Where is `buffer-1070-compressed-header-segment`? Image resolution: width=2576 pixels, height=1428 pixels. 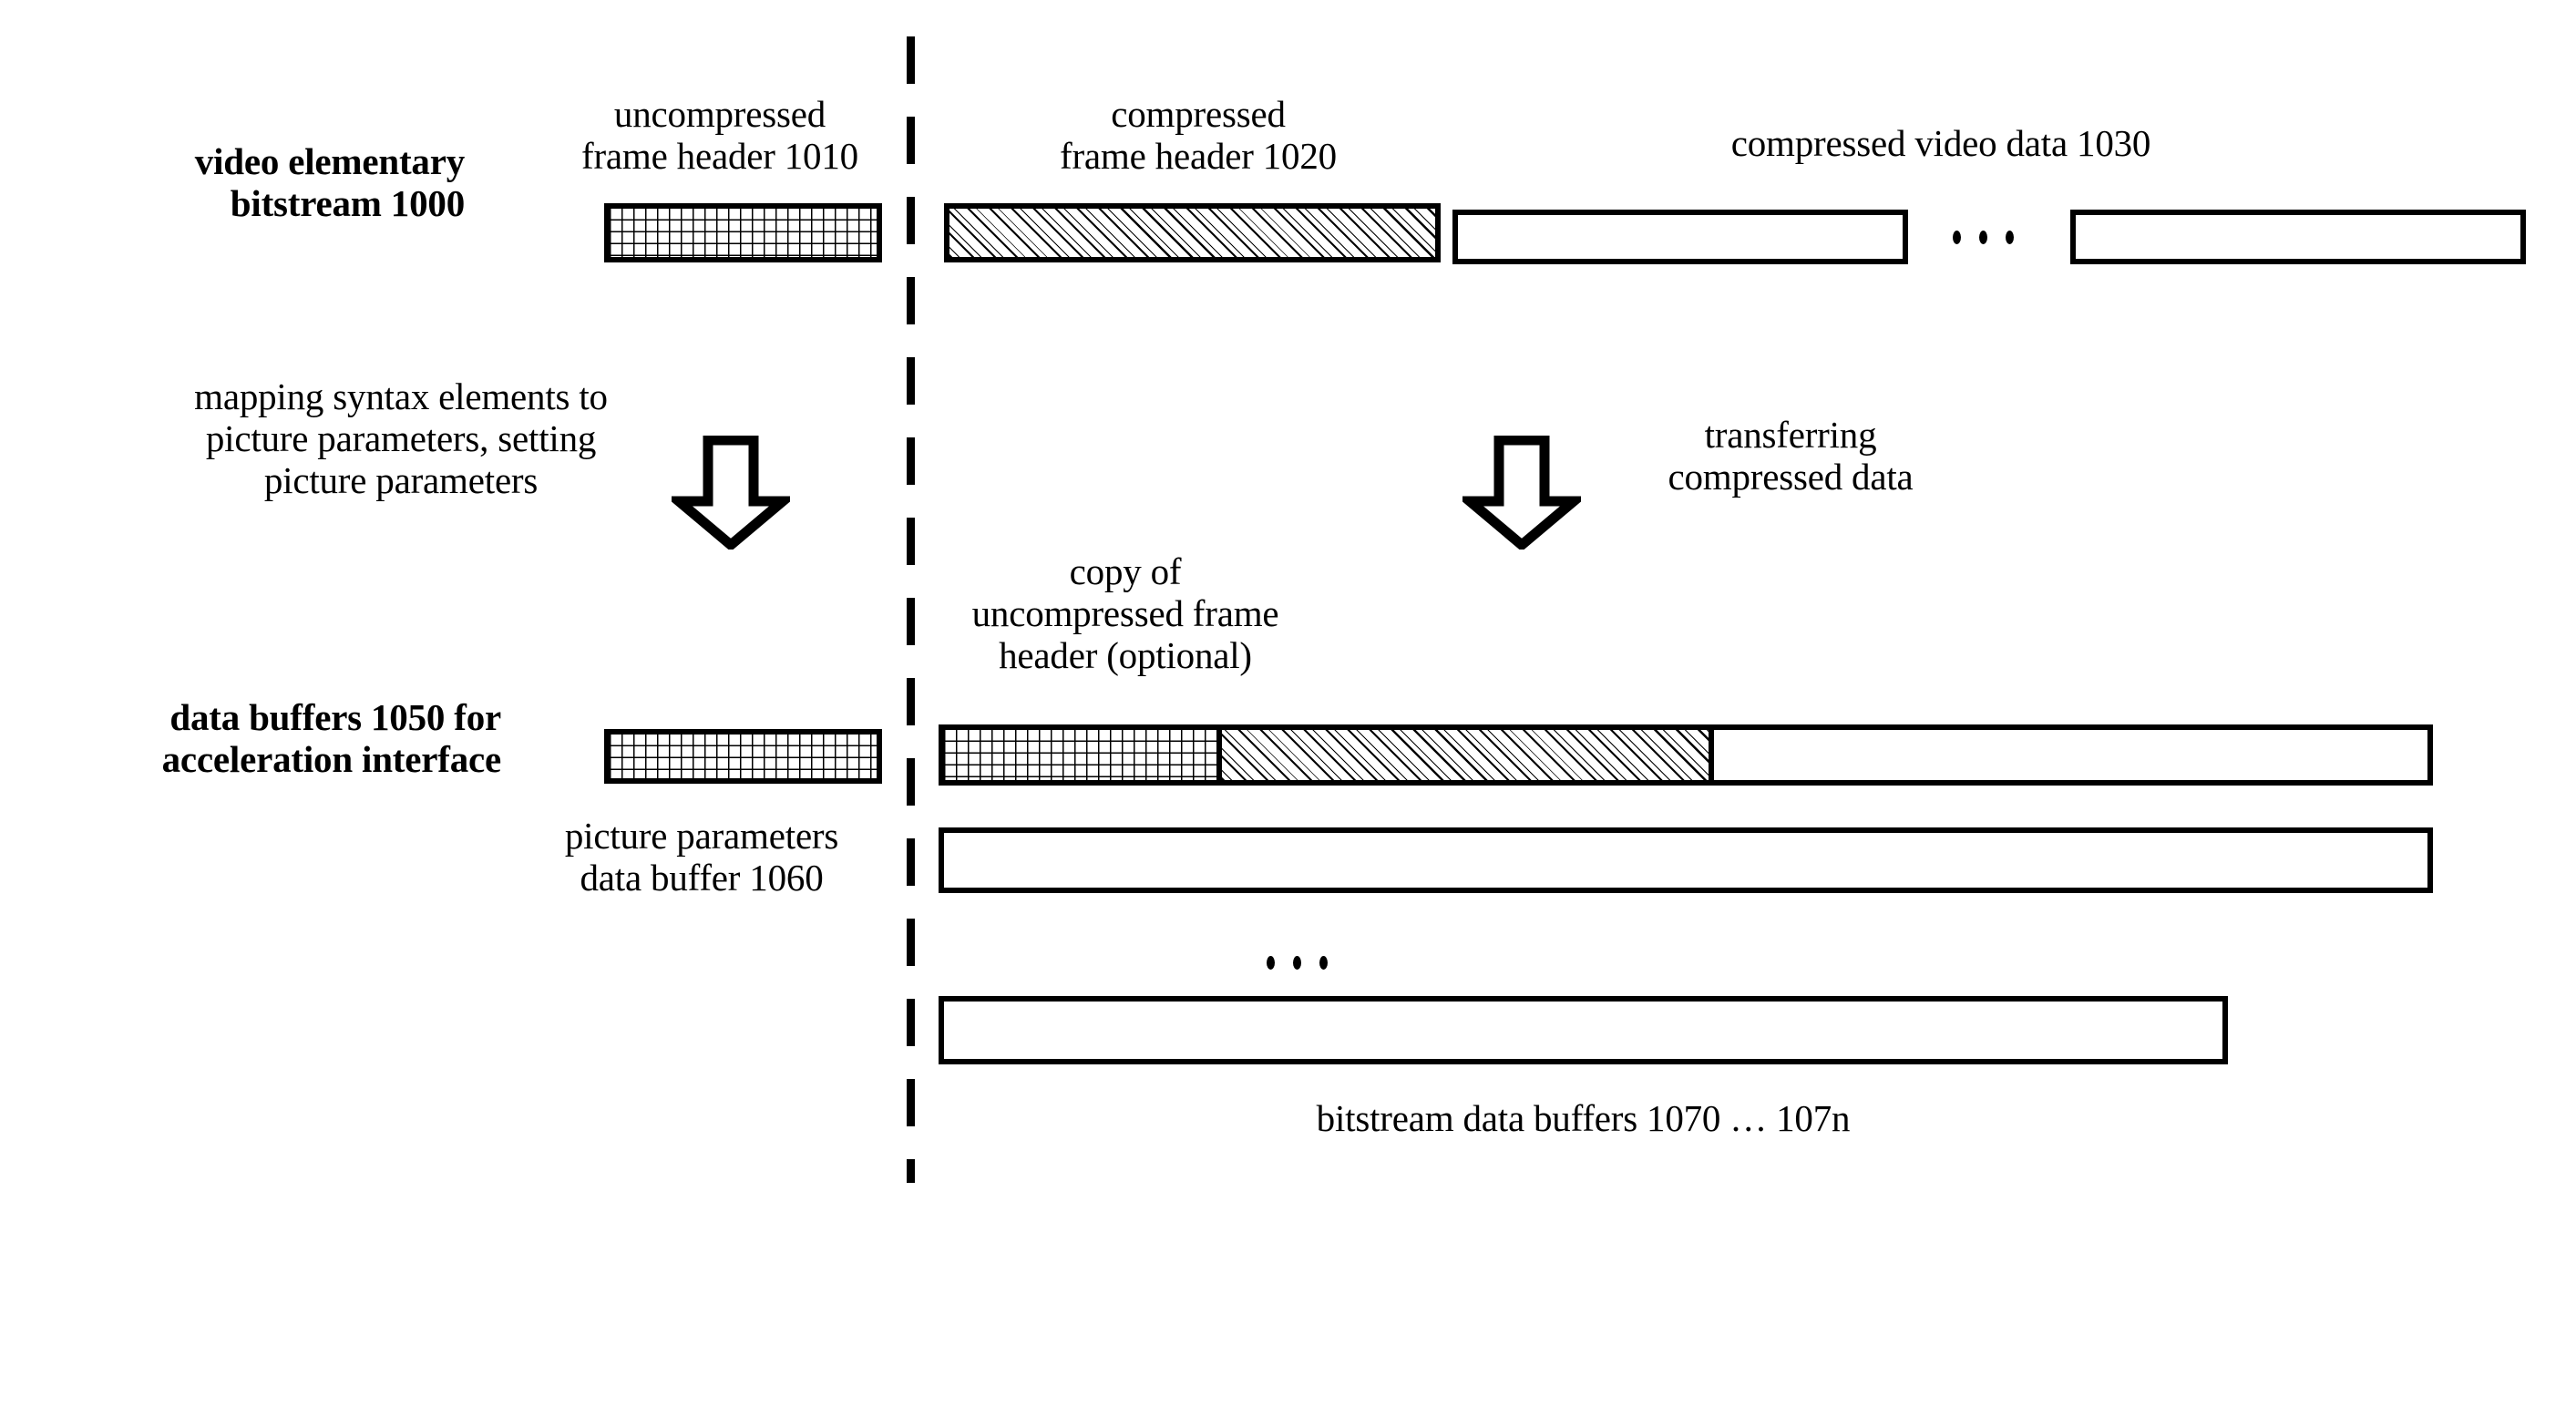 buffer-1070-compressed-header-segment is located at coordinates (1468, 755).